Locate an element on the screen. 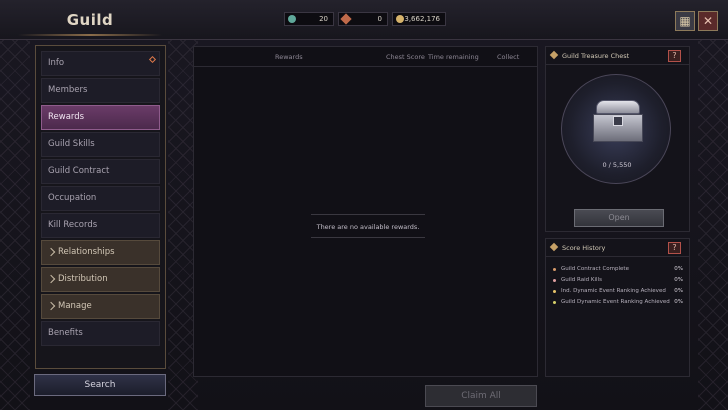  score-row: Guild Contract Complete 0% is located at coordinates (618, 269).